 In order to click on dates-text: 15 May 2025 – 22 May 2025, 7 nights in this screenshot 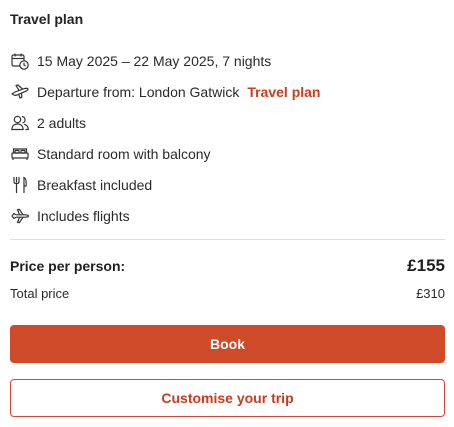, I will do `click(154, 60)`.